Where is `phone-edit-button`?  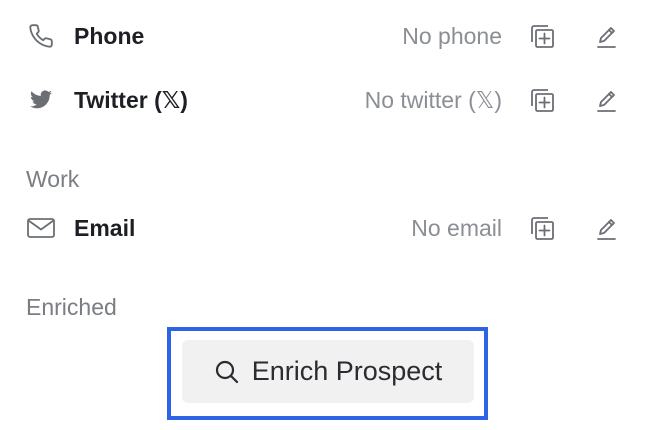
phone-edit-button is located at coordinates (606, 36).